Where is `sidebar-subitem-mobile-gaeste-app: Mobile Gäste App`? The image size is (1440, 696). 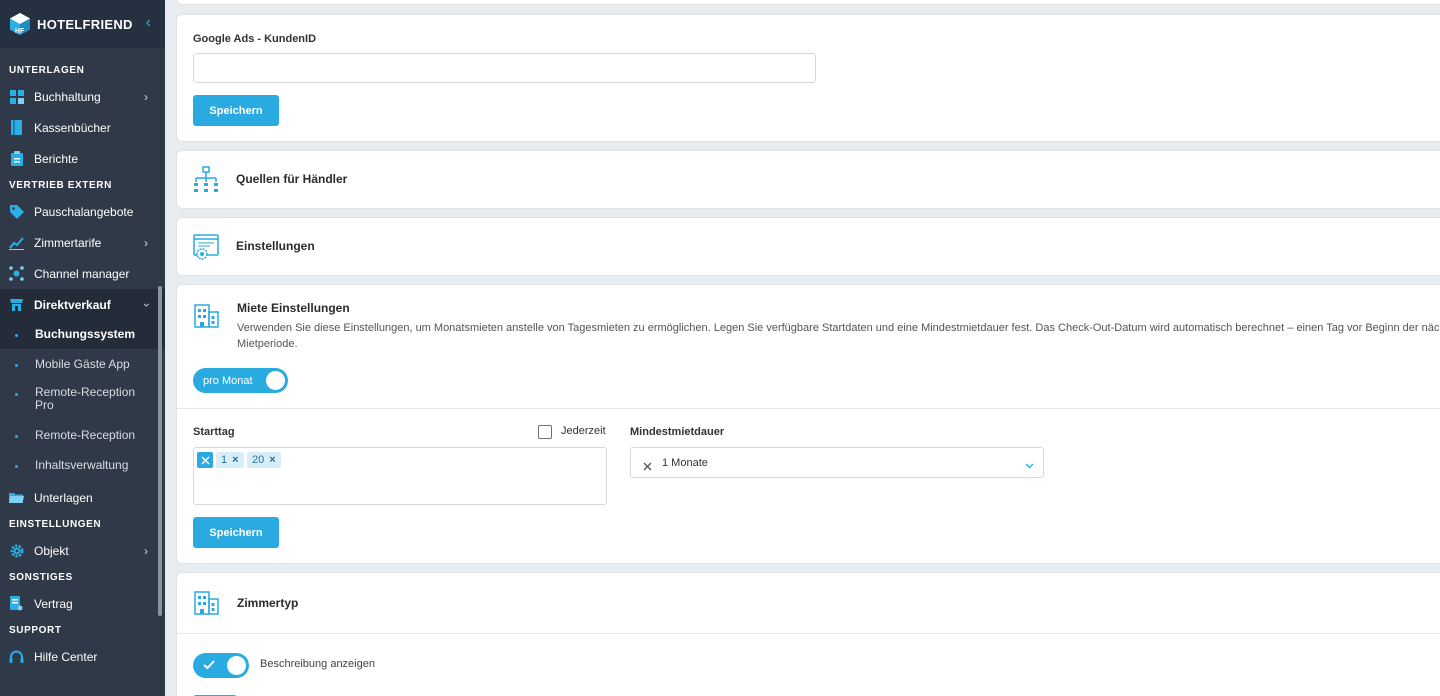
sidebar-subitem-mobile-gaeste-app: Mobile Gäste App is located at coordinates (82, 363).